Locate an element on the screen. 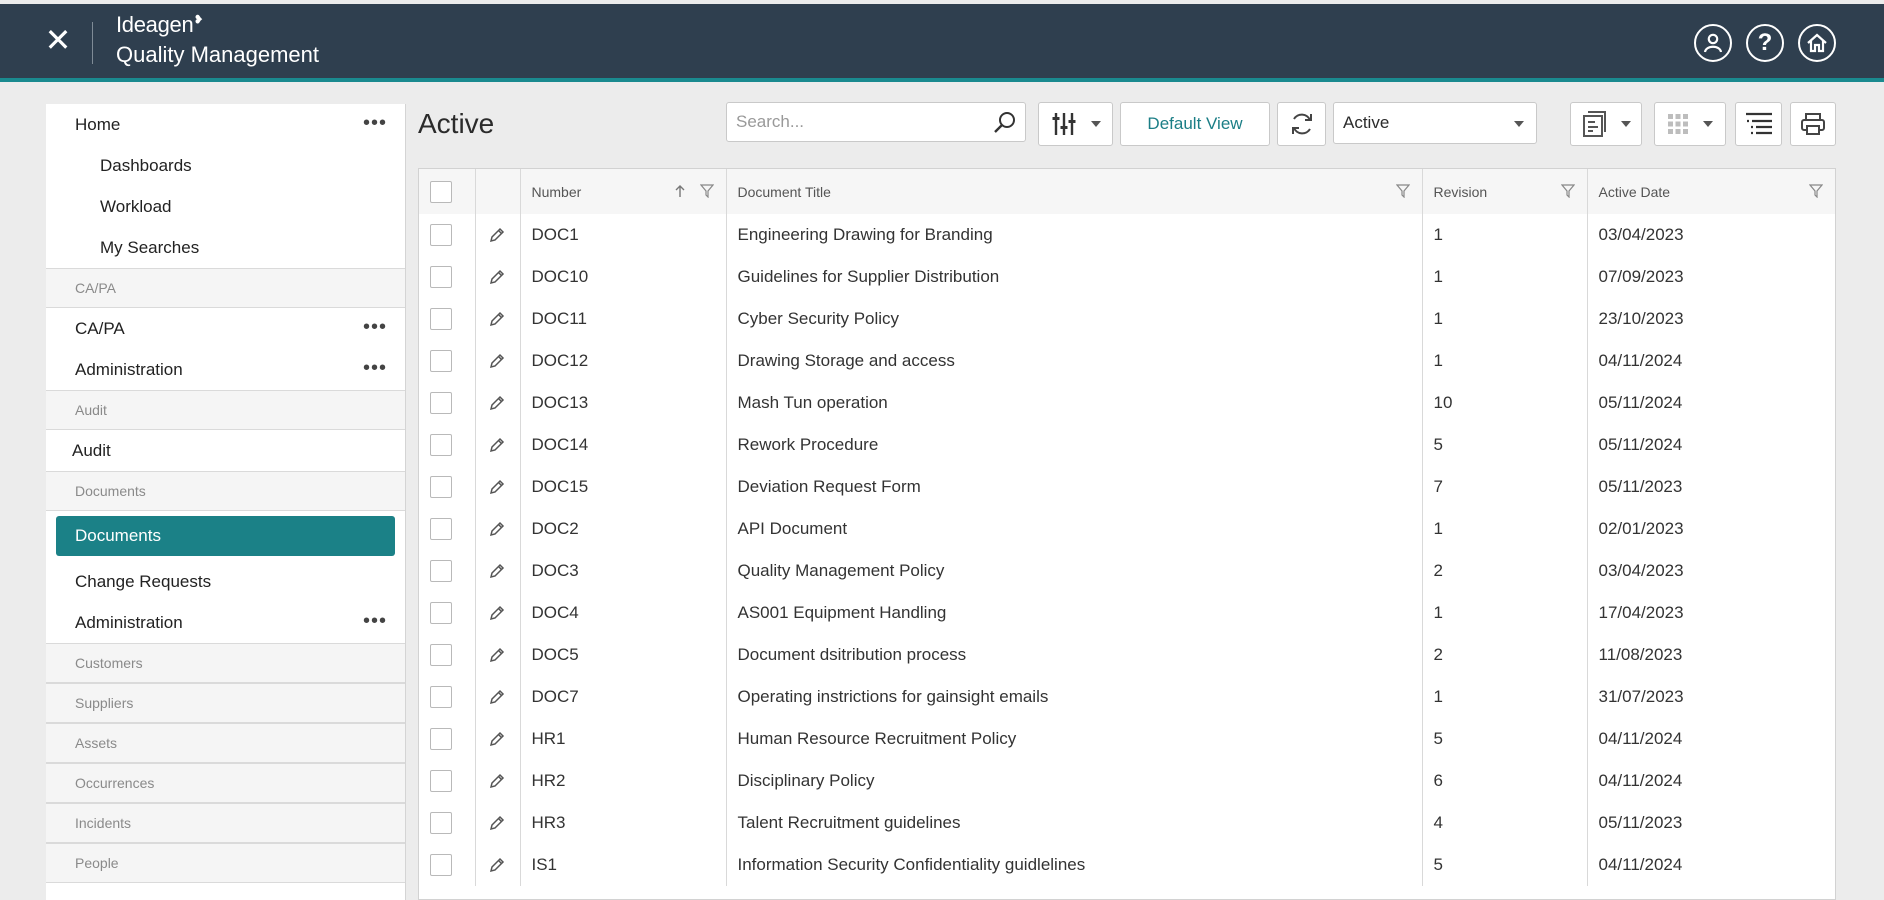 The height and width of the screenshot is (900, 1884). cell-number: DOC7 is located at coordinates (623, 697).